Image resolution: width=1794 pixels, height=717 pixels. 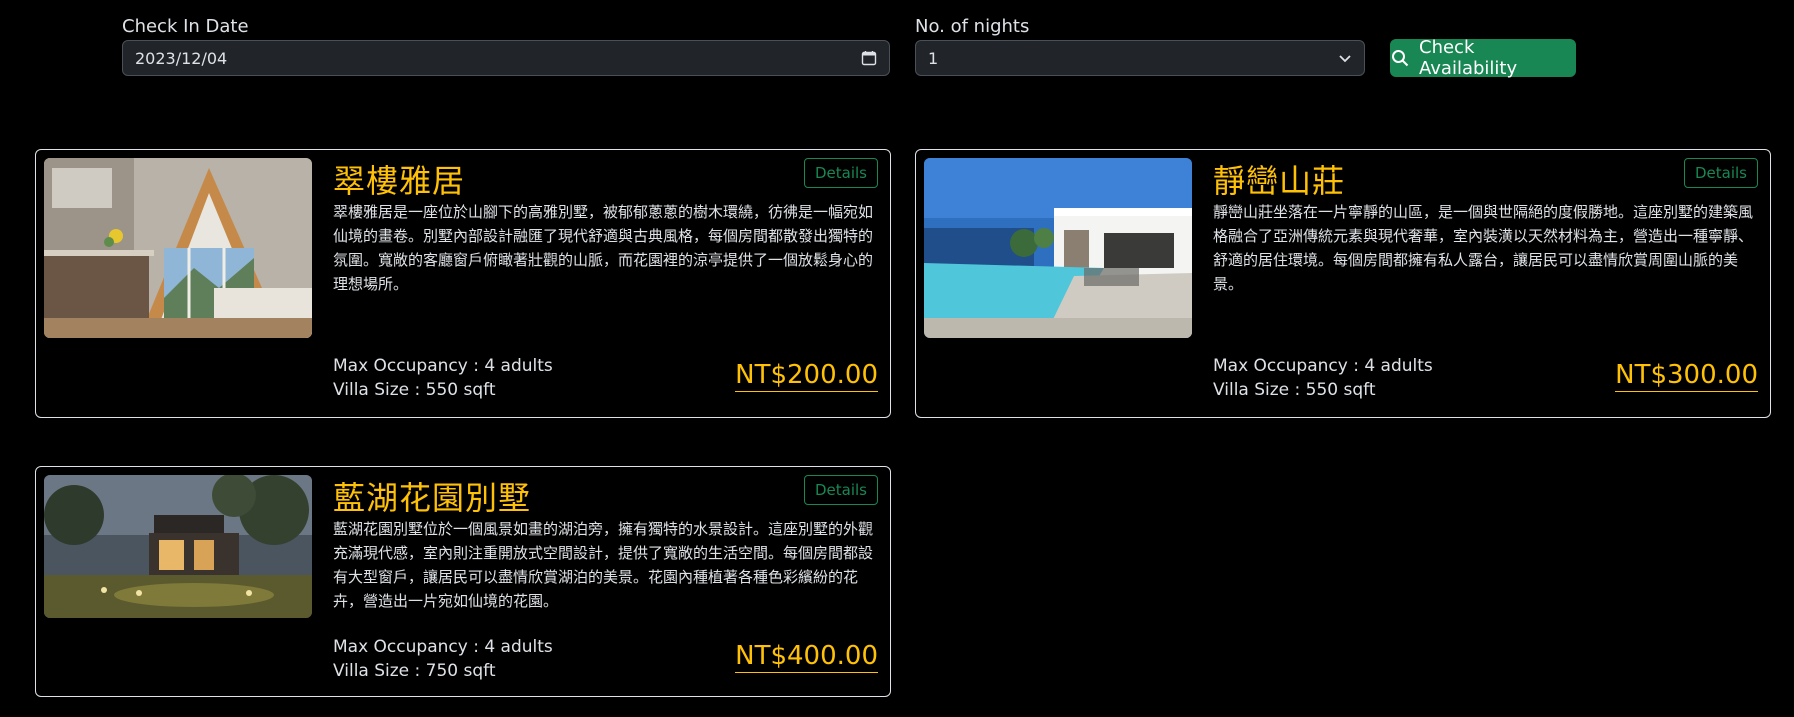 What do you see at coordinates (506, 58) in the screenshot?
I see `checkin-date-input: 2023/12/04` at bounding box center [506, 58].